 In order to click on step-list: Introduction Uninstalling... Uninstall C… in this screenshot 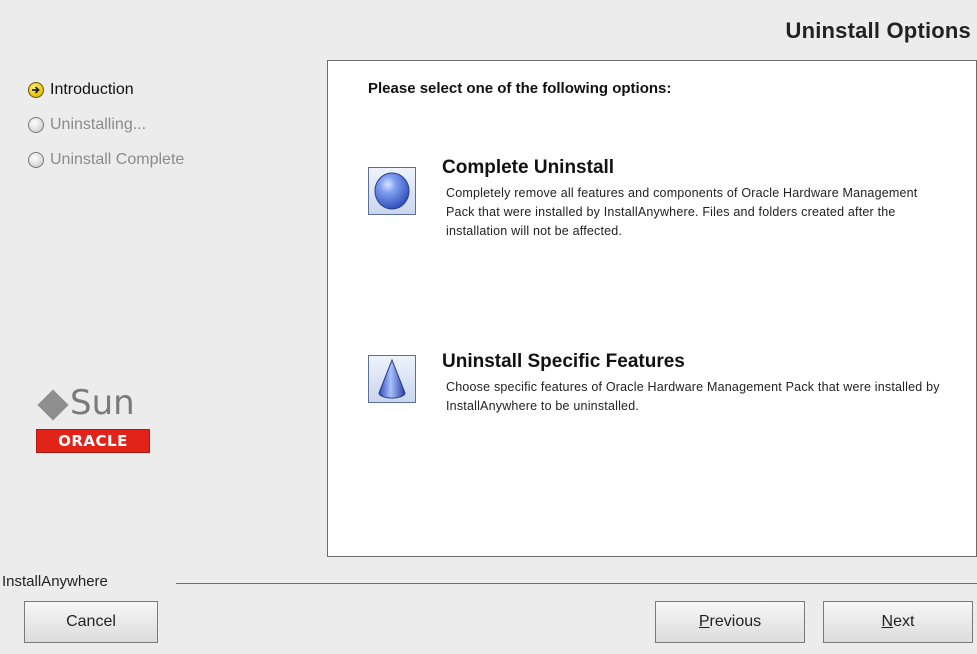, I will do `click(106, 130)`.